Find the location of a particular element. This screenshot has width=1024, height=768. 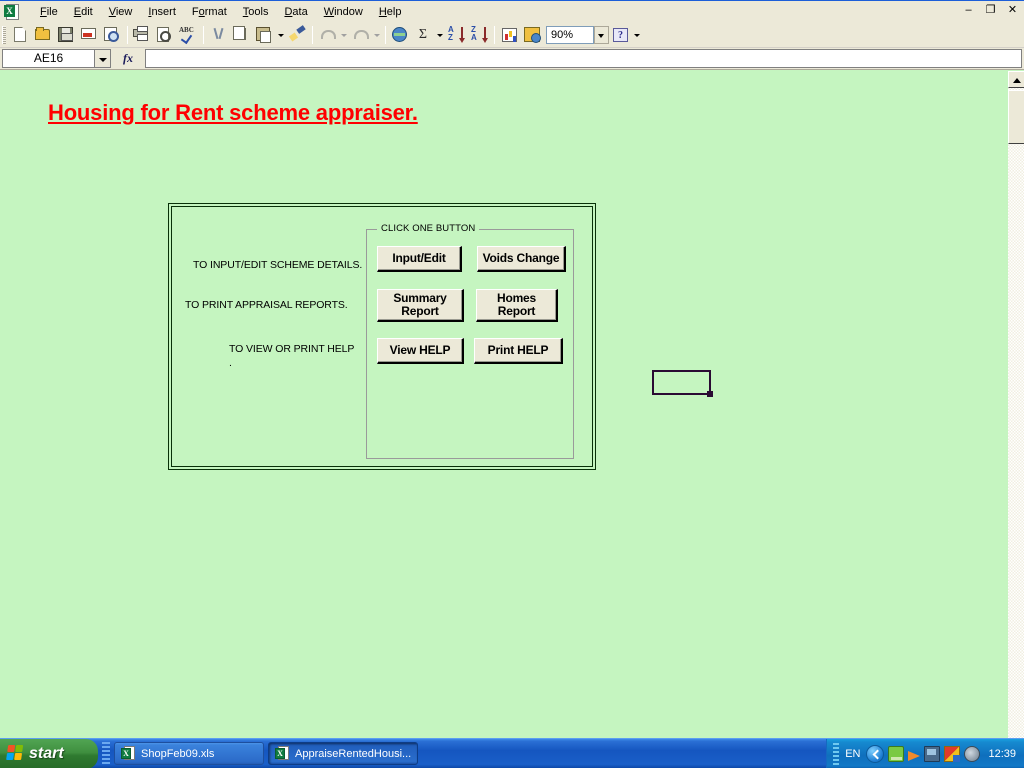

label-view-print-help: TO VIEW OR PRINT HELP is located at coordinates (292, 349).